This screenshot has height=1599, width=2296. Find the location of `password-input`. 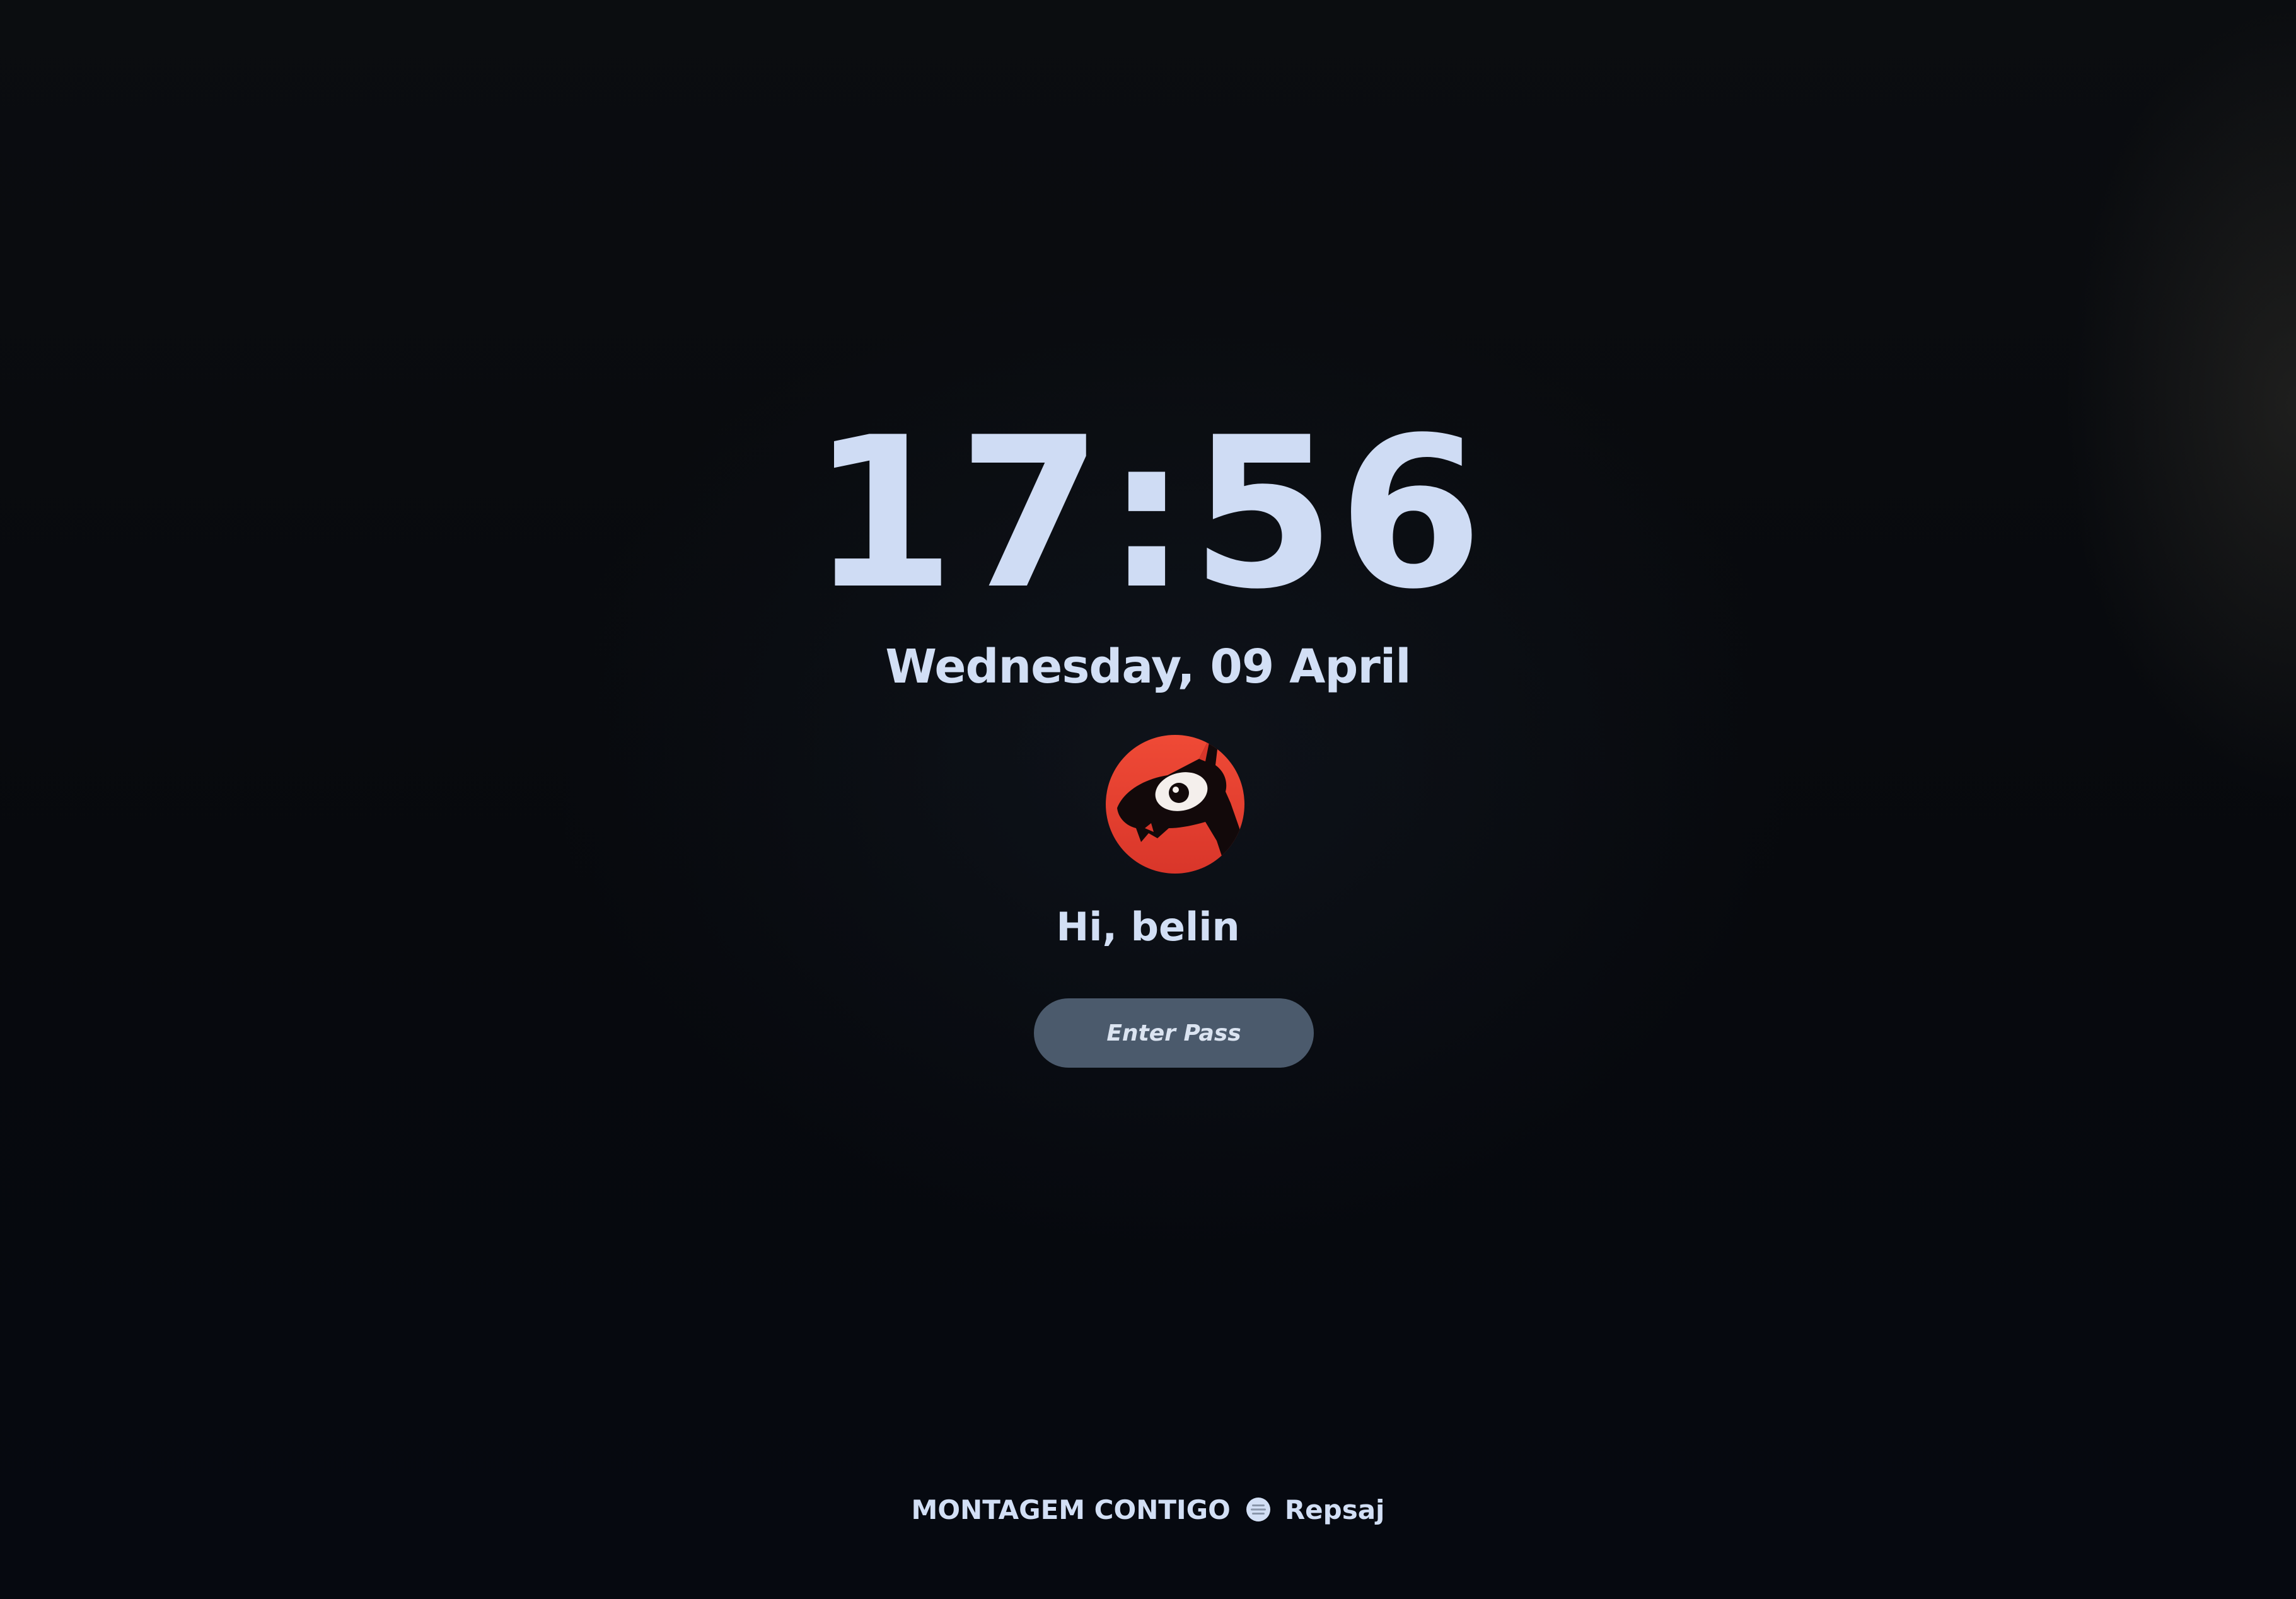

password-input is located at coordinates (1174, 1033).